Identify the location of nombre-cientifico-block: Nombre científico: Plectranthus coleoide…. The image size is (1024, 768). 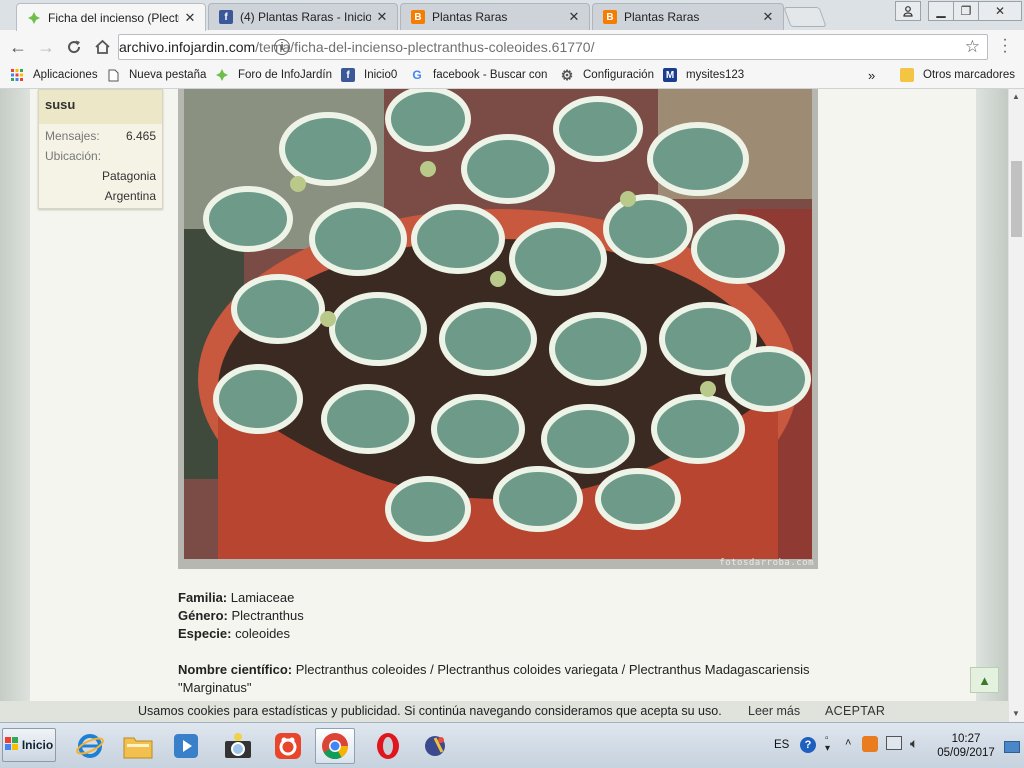
(558, 679).